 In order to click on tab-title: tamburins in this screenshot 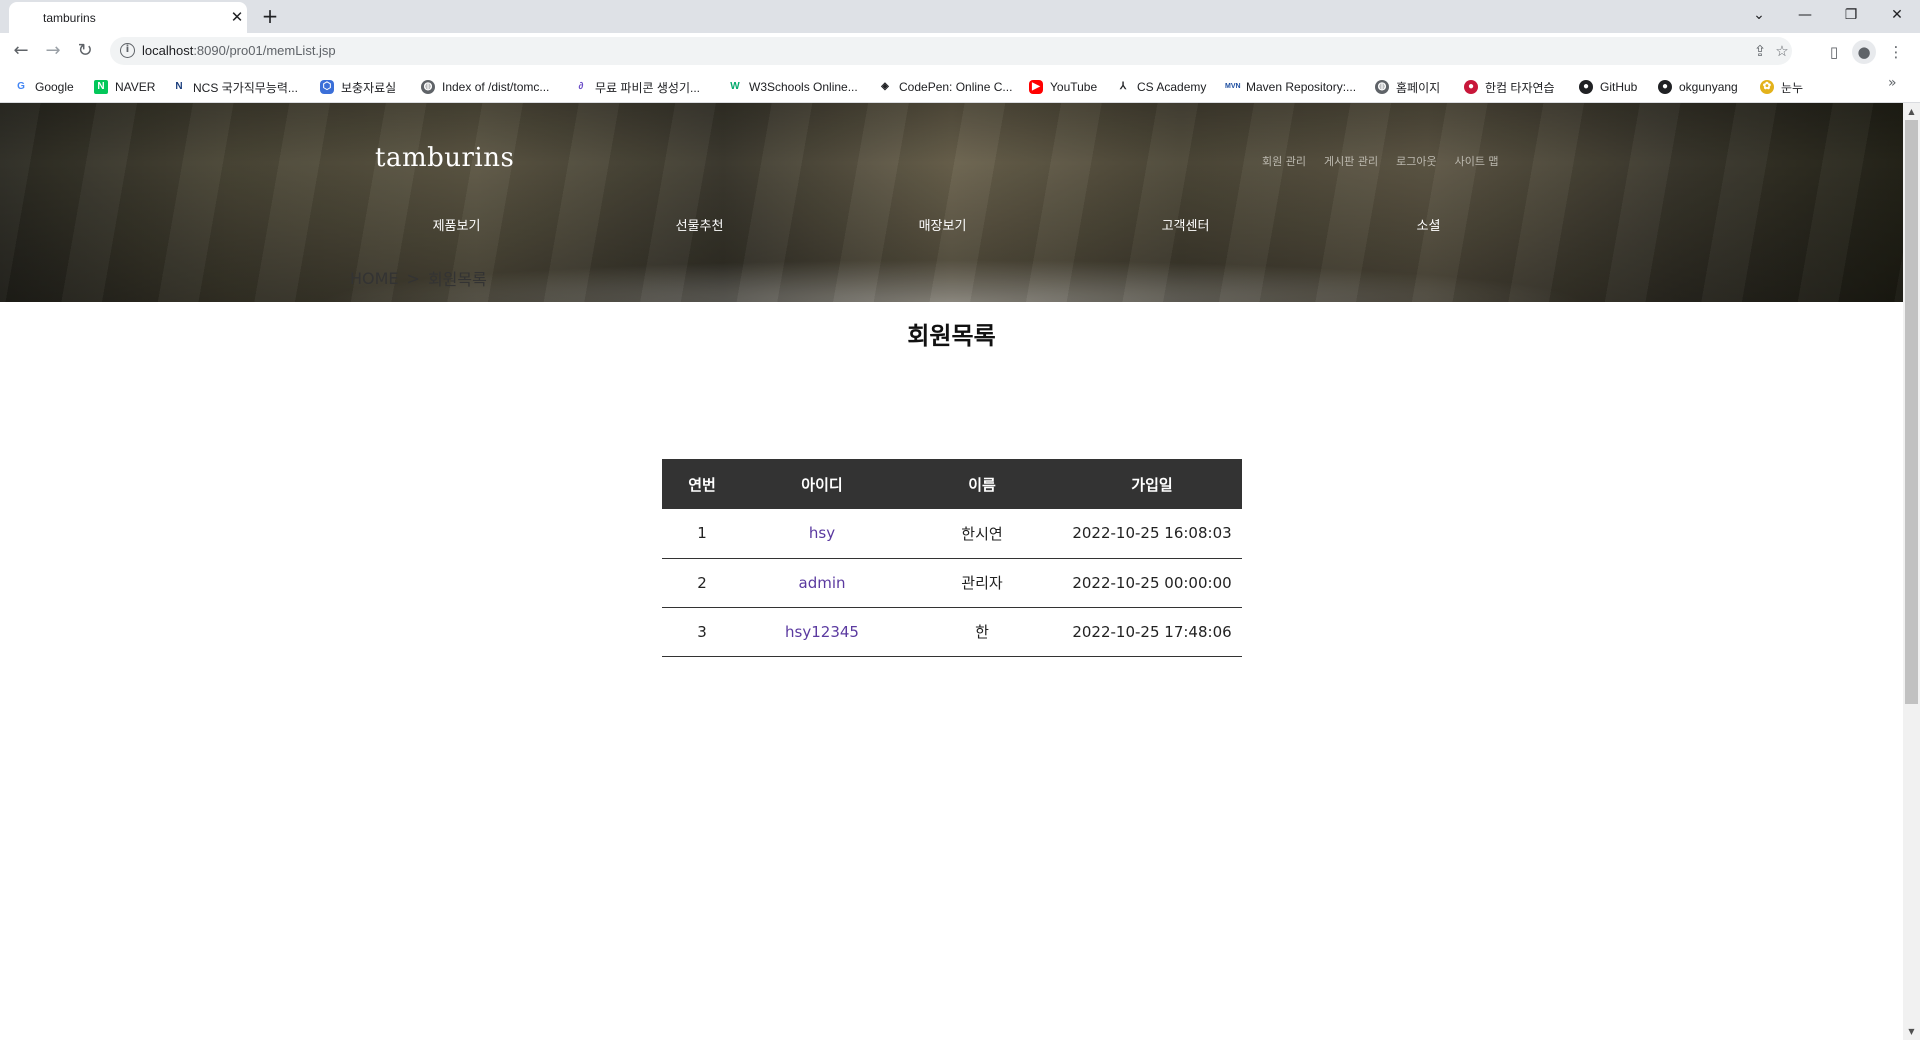, I will do `click(69, 18)`.